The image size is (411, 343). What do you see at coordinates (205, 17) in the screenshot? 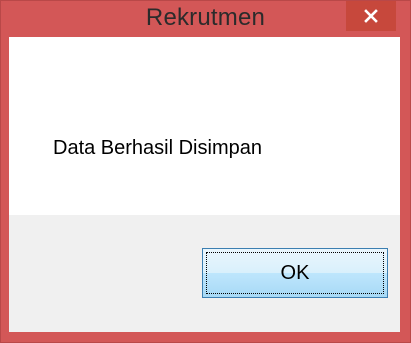
I see `title-bar: Rekrutmen` at bounding box center [205, 17].